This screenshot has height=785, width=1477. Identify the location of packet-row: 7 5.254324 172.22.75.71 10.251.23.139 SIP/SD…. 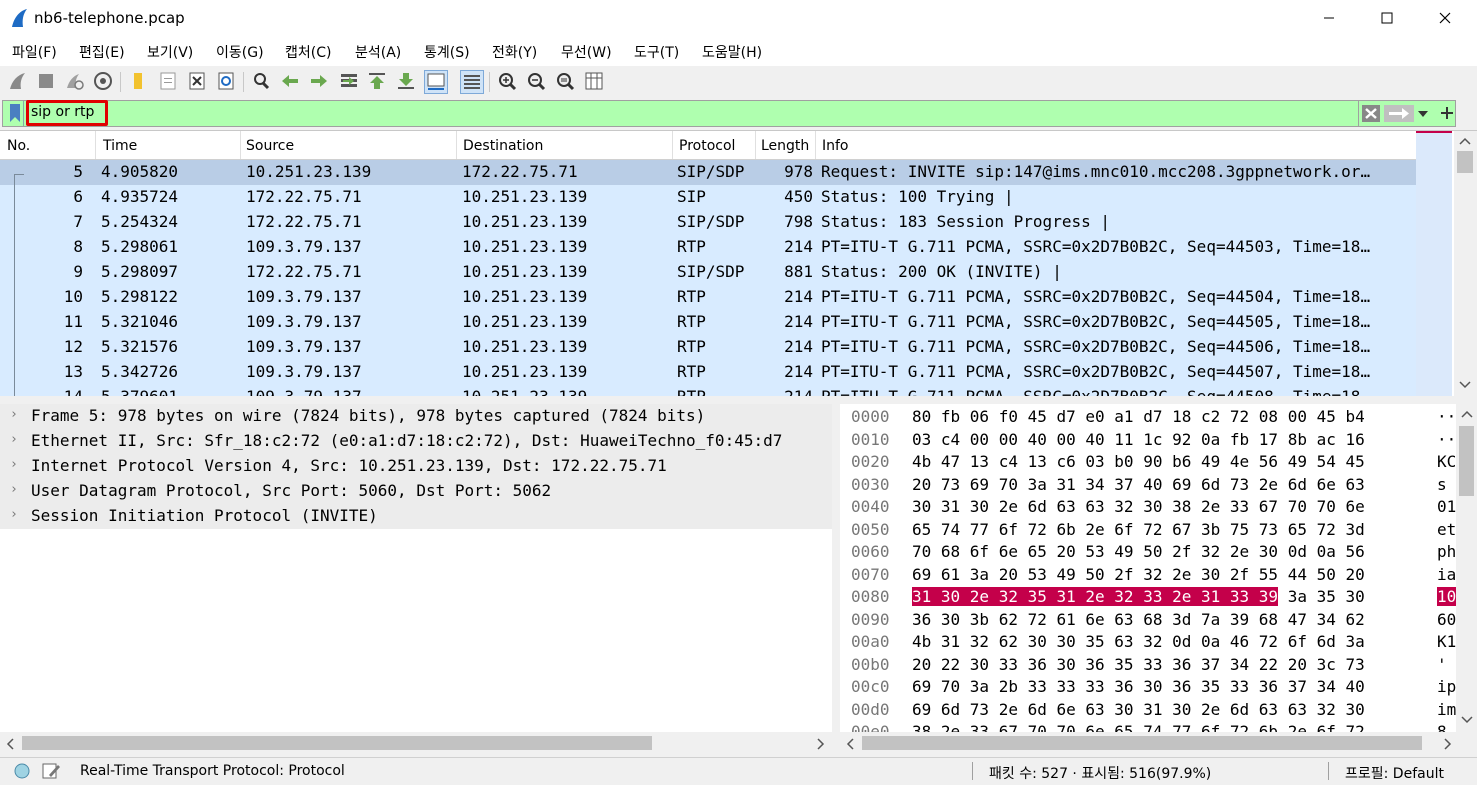
(708, 222).